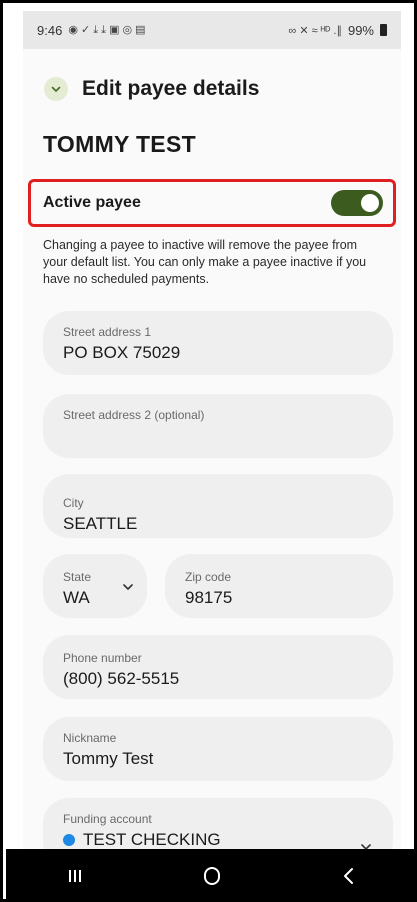 The height and width of the screenshot is (902, 417). Describe the element at coordinates (102, 658) in the screenshot. I see `phone-number-label: Phone number` at that location.